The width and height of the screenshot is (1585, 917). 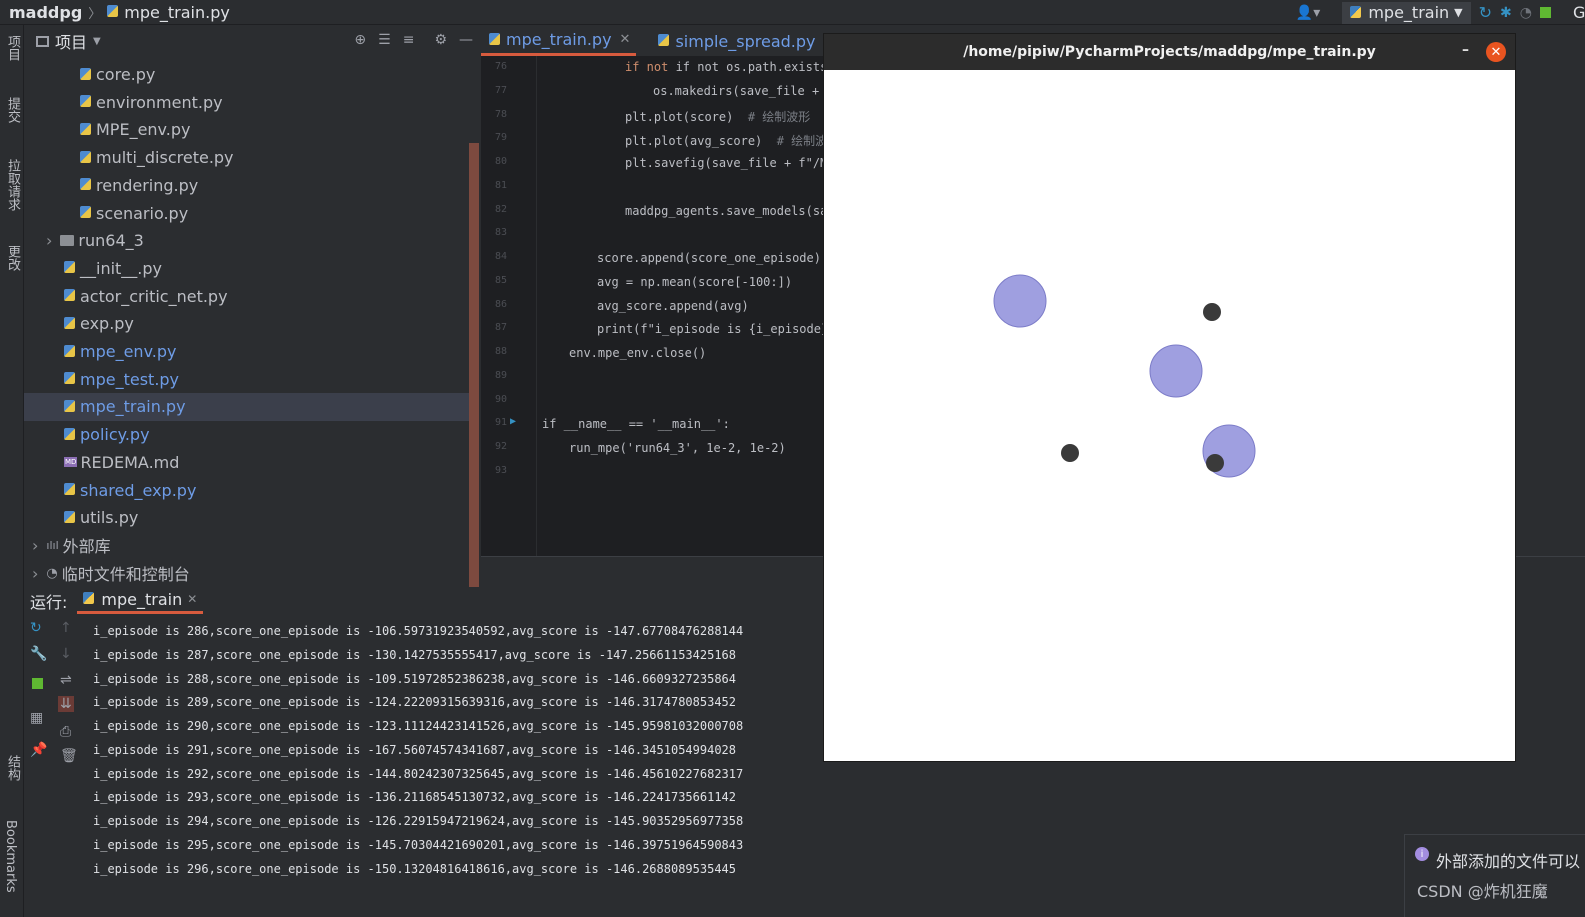 I want to click on user-icon: 👤▾, so click(x=1308, y=13).